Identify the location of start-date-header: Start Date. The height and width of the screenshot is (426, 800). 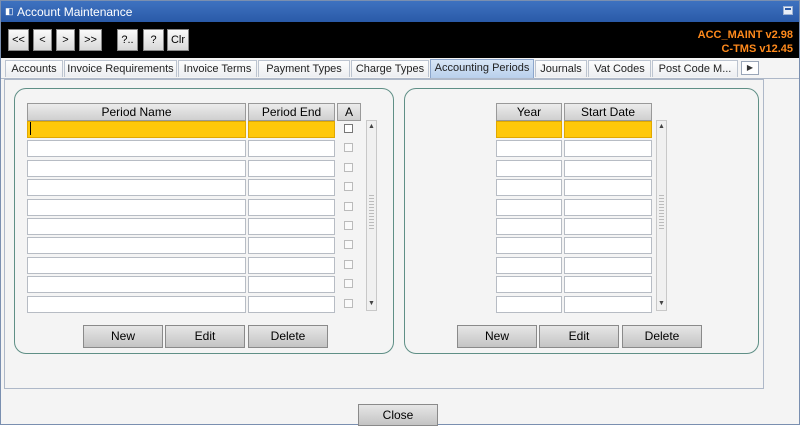
(608, 112).